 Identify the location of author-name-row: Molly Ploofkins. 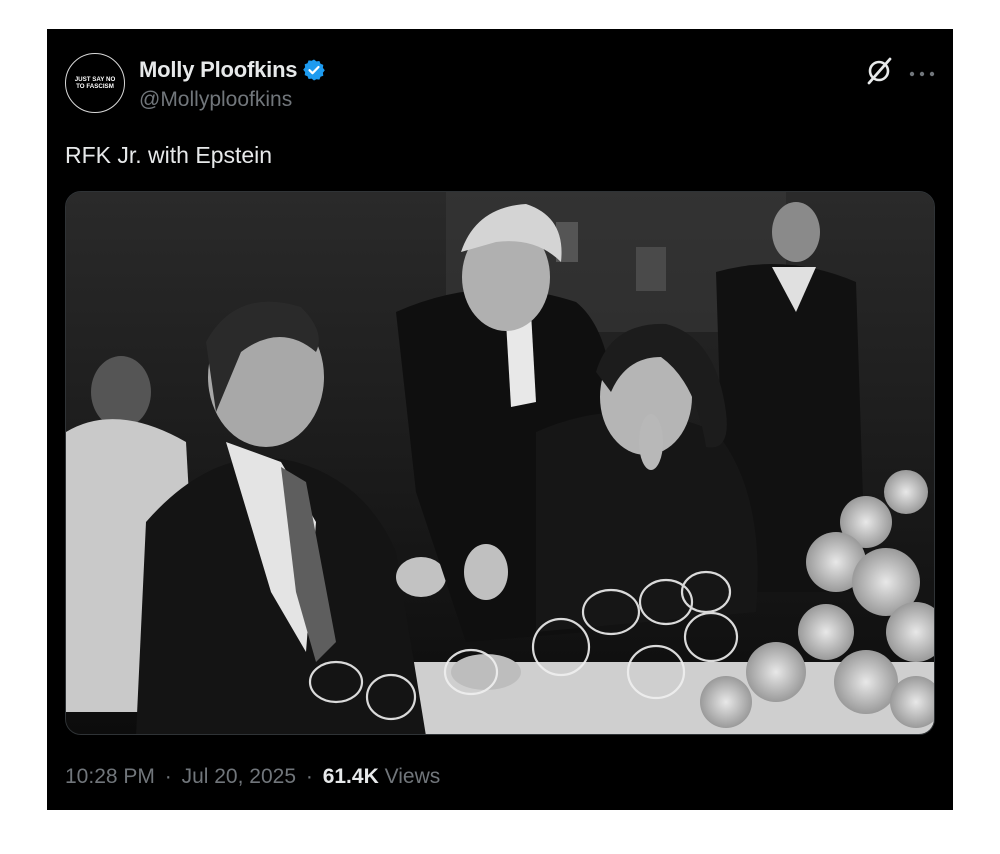
(232, 70).